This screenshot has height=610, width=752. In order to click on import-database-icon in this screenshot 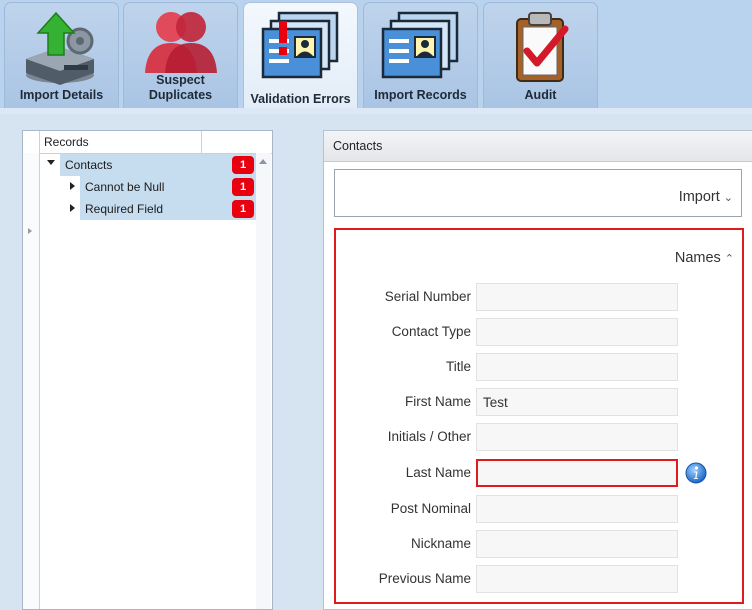, I will do `click(59, 48)`.